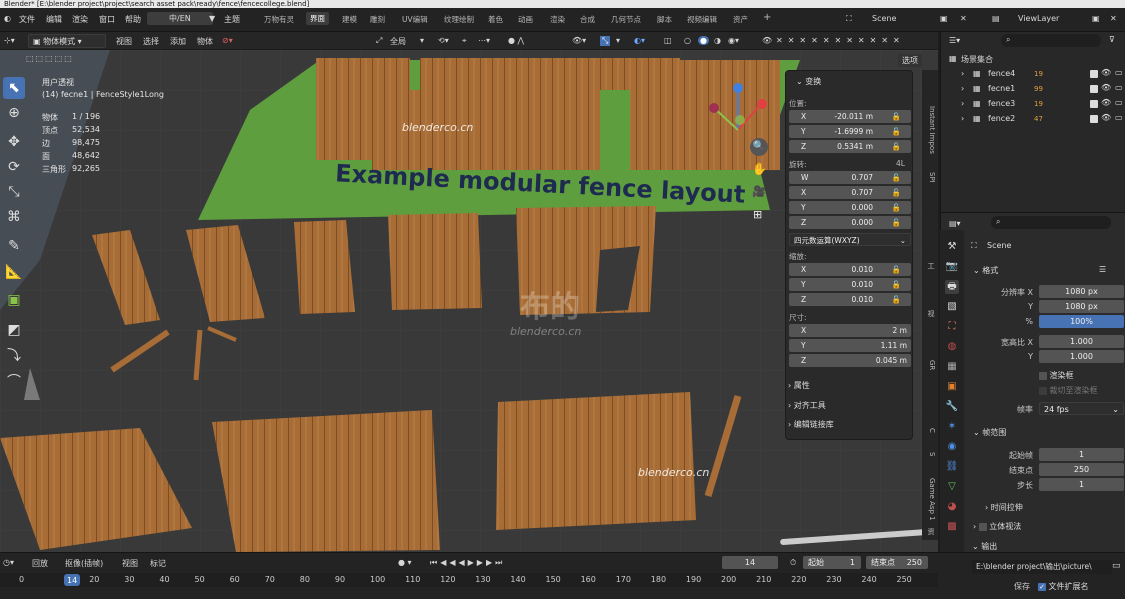 This screenshot has height=599, width=1125. Describe the element at coordinates (84, 563) in the screenshot. I see `menu-keying: 抠像(插帧)` at that location.